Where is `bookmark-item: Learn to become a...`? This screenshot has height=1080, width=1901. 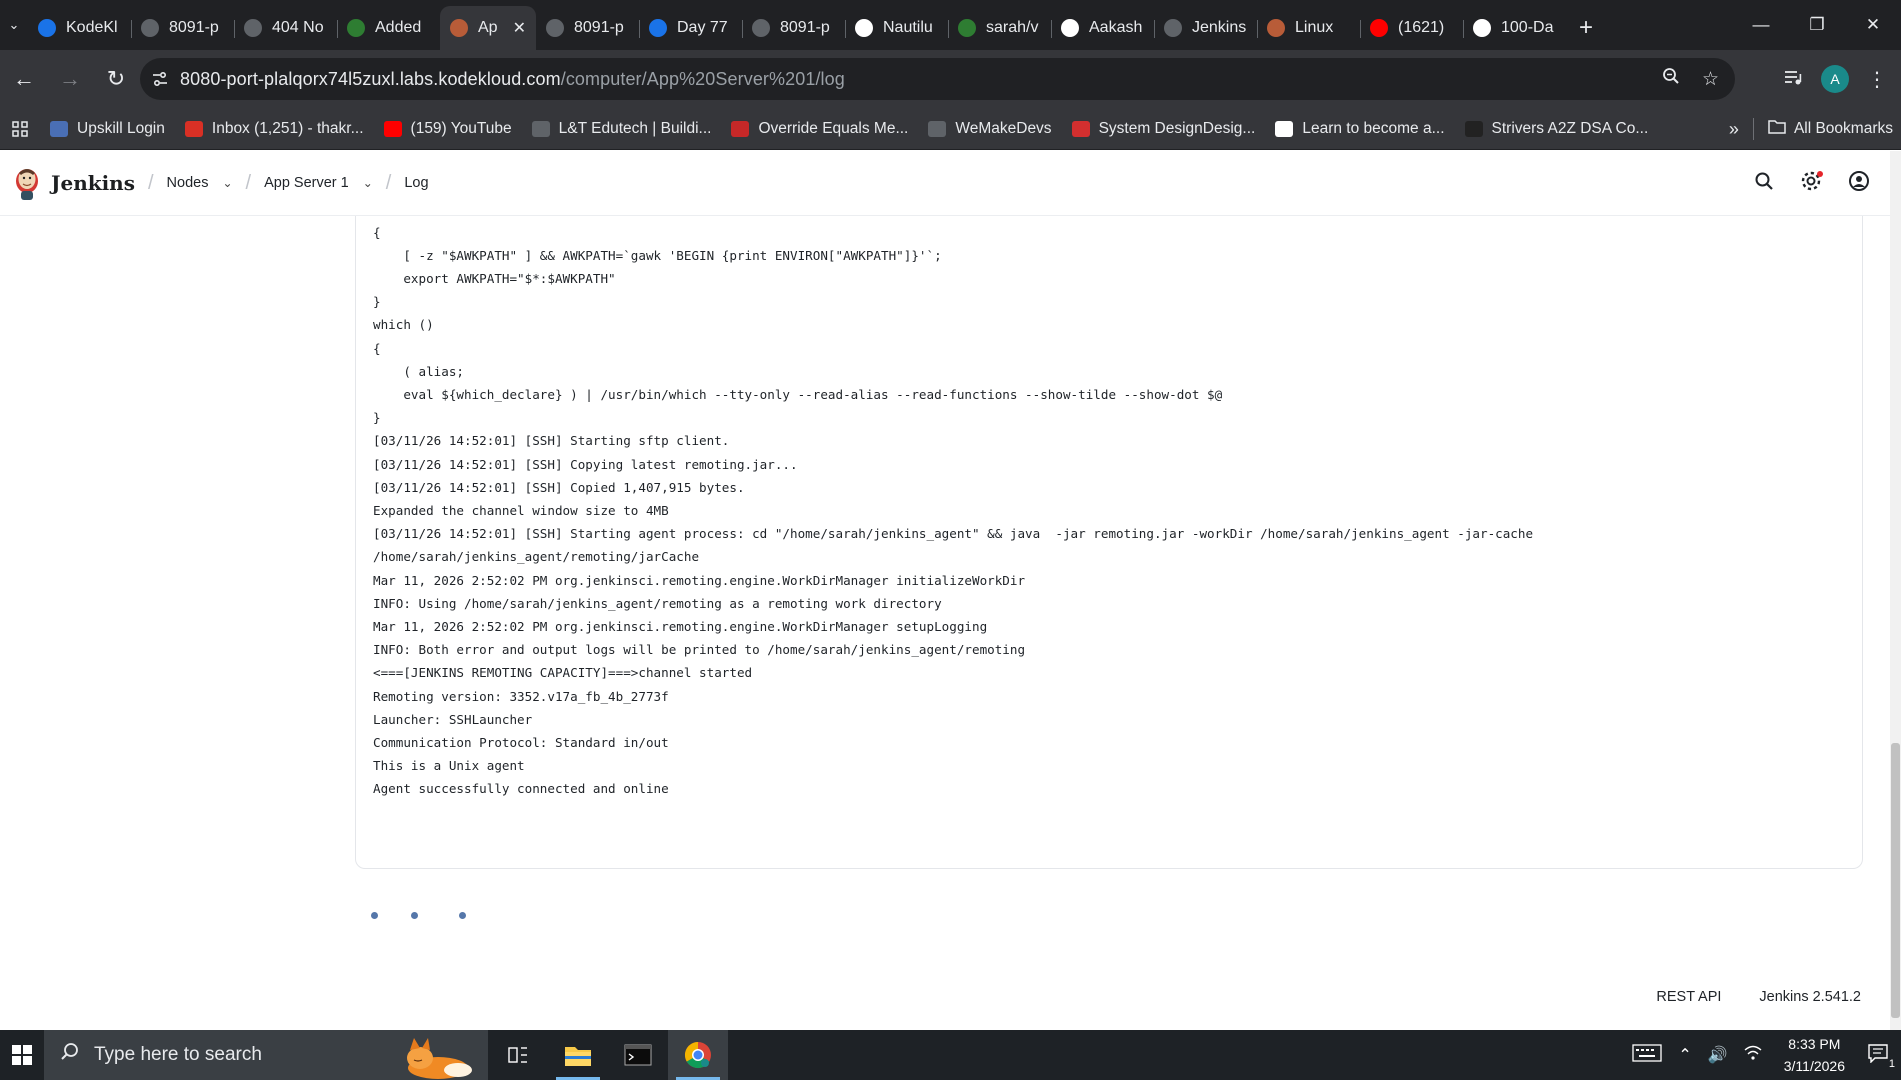 bookmark-item: Learn to become a... is located at coordinates (1360, 129).